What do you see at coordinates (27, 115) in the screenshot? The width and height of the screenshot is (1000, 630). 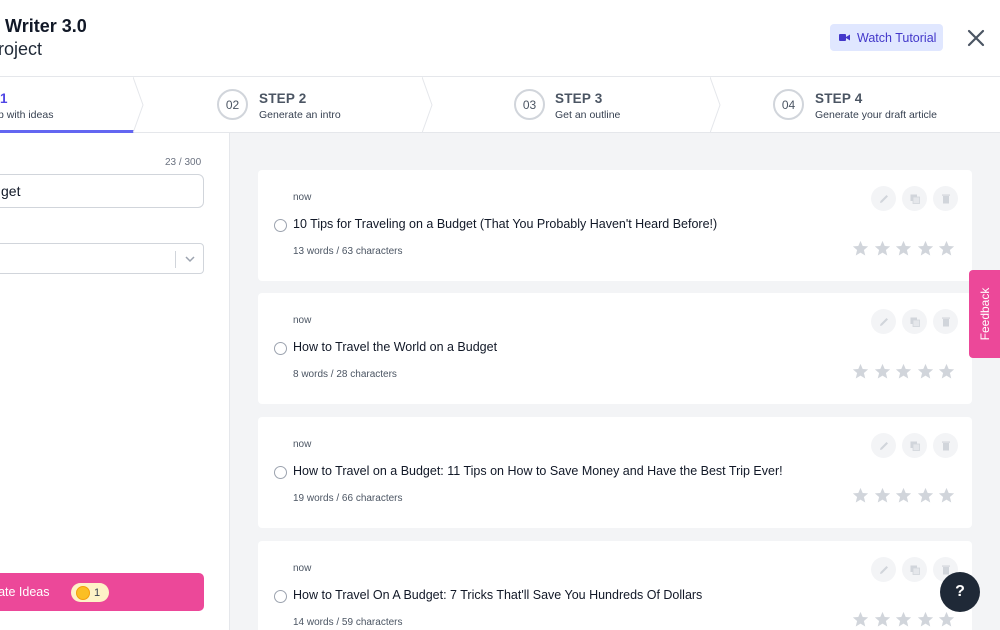 I see `step-1-desc: p with ideas` at bounding box center [27, 115].